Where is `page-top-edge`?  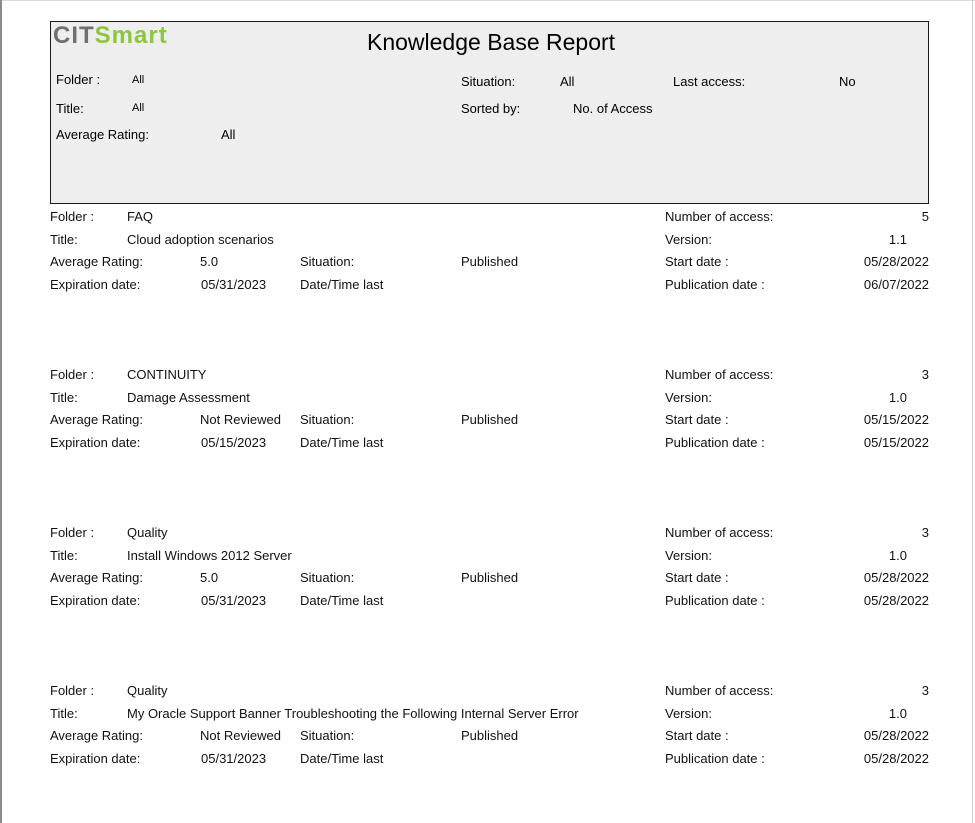
page-top-edge is located at coordinates (487, 0).